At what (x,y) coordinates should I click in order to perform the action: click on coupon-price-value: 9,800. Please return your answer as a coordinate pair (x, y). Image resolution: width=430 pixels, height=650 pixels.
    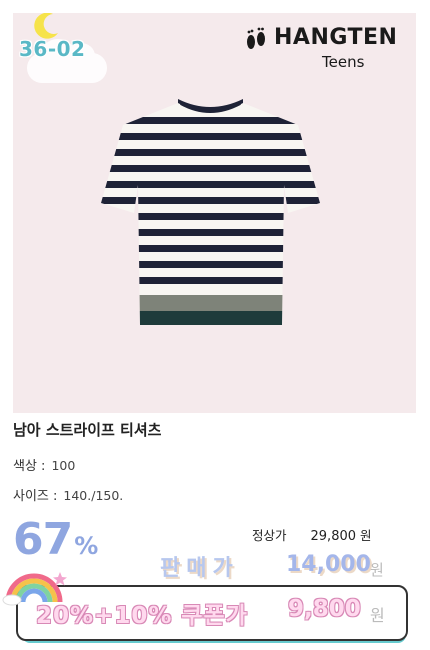
    Looking at the image, I should click on (324, 609).